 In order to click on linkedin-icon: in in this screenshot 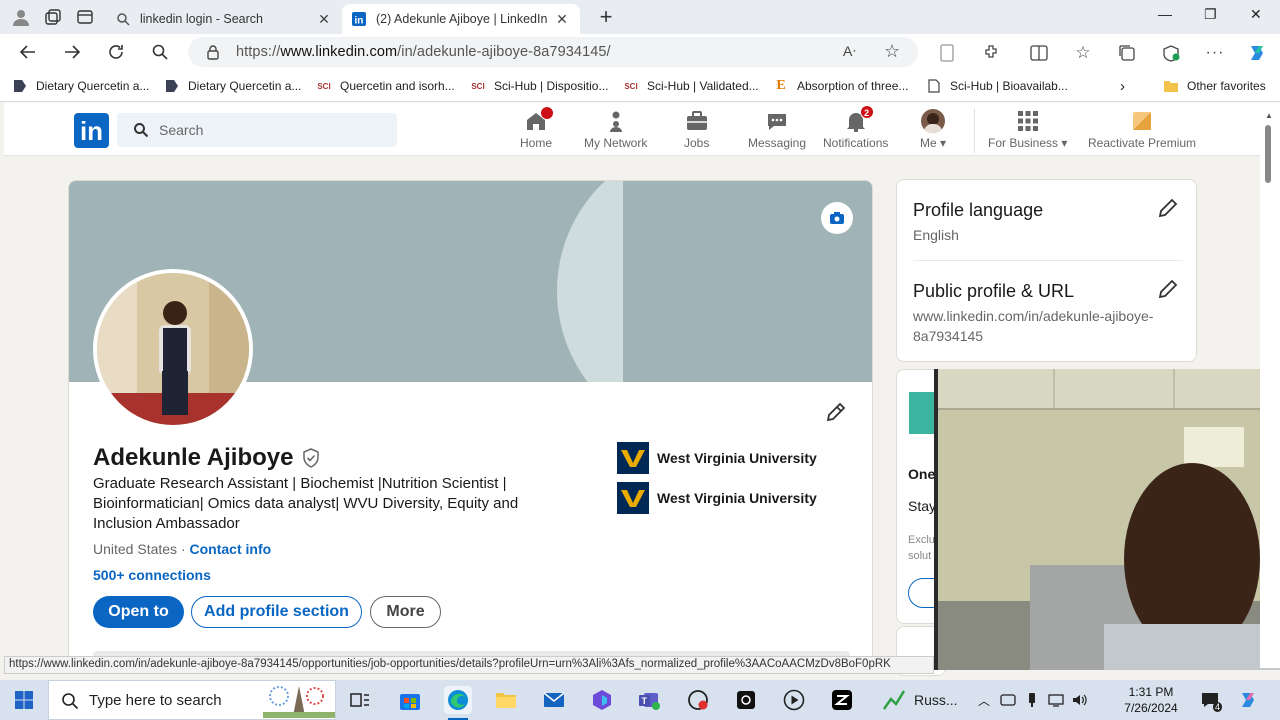, I will do `click(359, 19)`.